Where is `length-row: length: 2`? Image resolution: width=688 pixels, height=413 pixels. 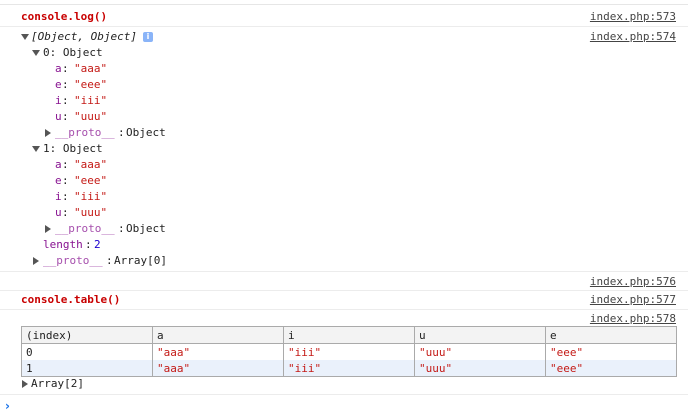
length-row: length: 2 is located at coordinates (72, 244).